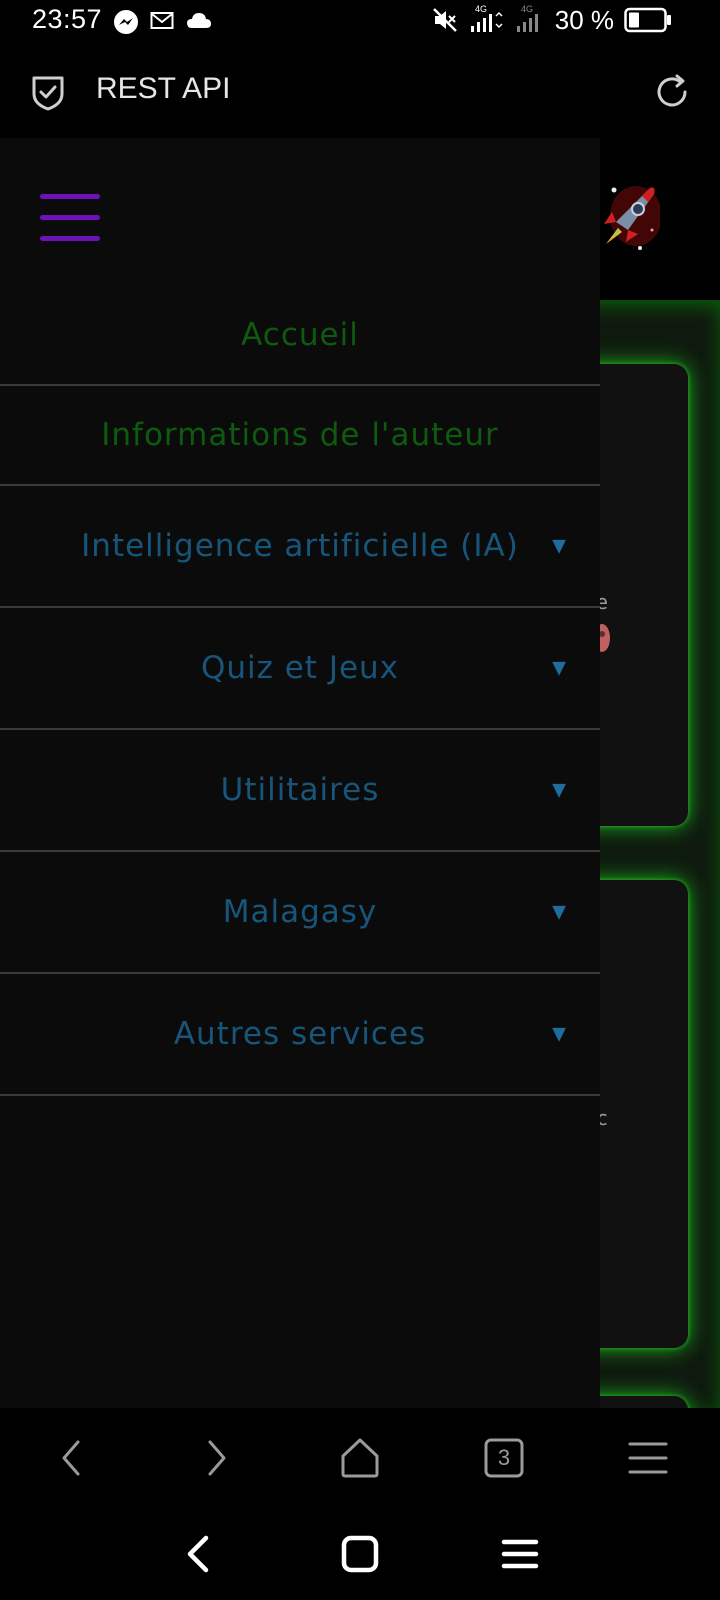 Image resolution: width=720 pixels, height=1600 pixels. What do you see at coordinates (481, 9) in the screenshot?
I see `network-label-1: 4G` at bounding box center [481, 9].